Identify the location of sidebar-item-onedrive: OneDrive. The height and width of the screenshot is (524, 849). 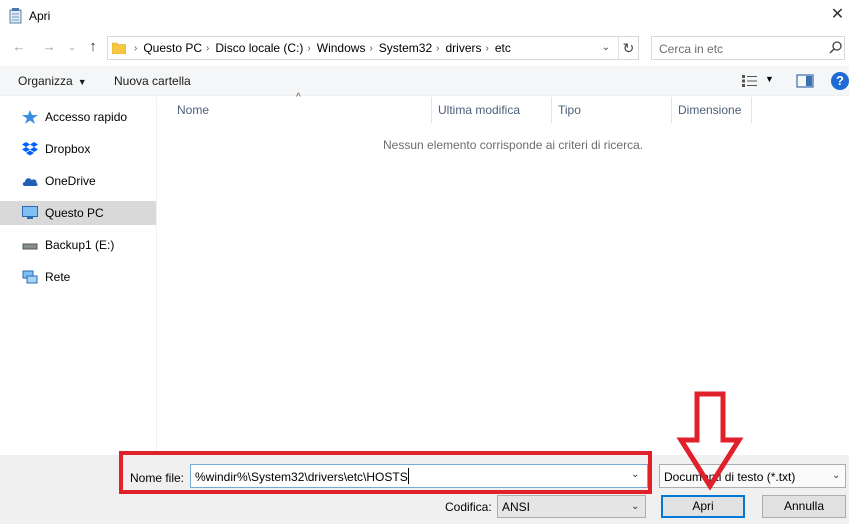
(78, 181).